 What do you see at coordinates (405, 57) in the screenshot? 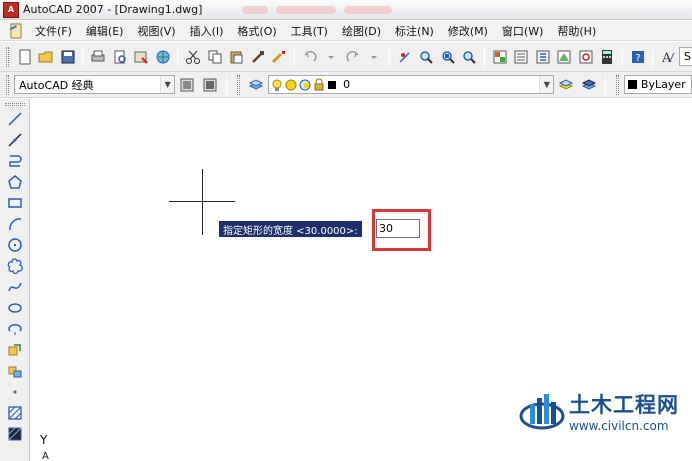
I see `pan-icon` at bounding box center [405, 57].